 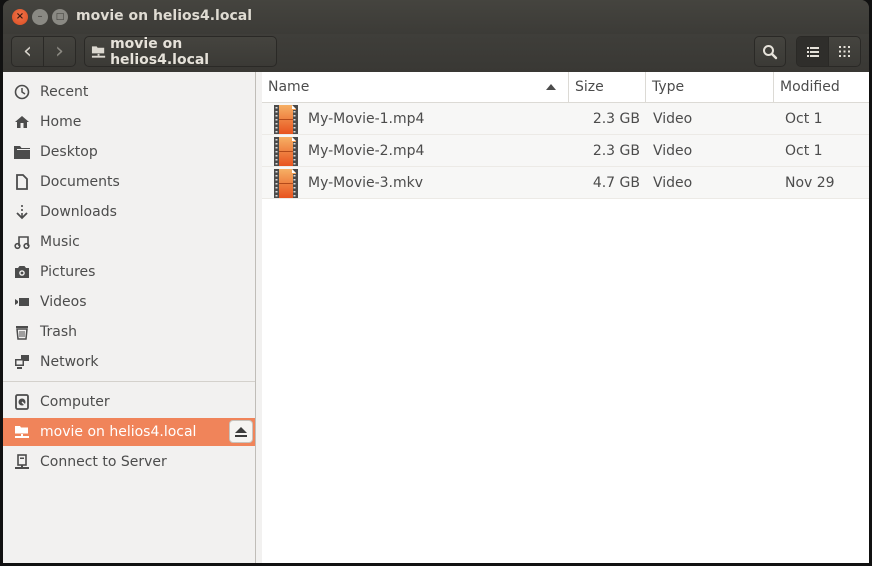 I want to click on grid-view-icon, so click(x=844, y=51).